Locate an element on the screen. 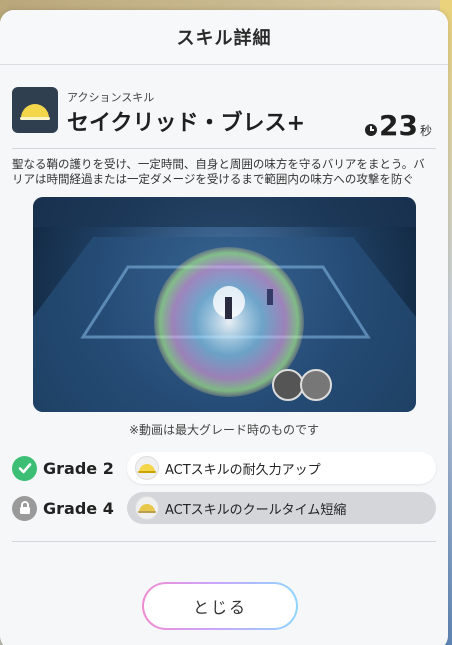 The width and height of the screenshot is (452, 645). dialog-header: スキル詳細 is located at coordinates (224, 37).